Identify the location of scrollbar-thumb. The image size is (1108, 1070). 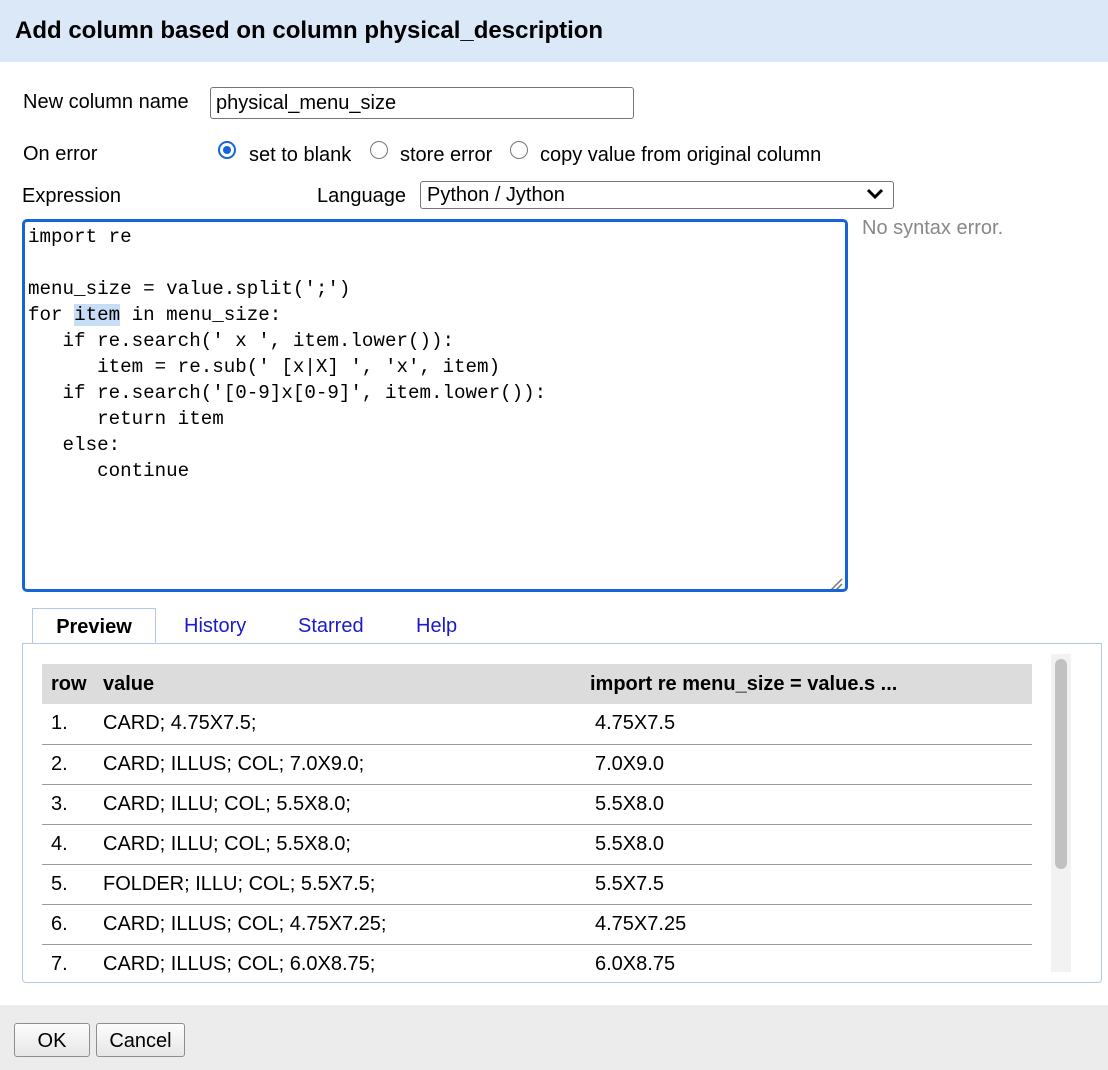
(1061, 764).